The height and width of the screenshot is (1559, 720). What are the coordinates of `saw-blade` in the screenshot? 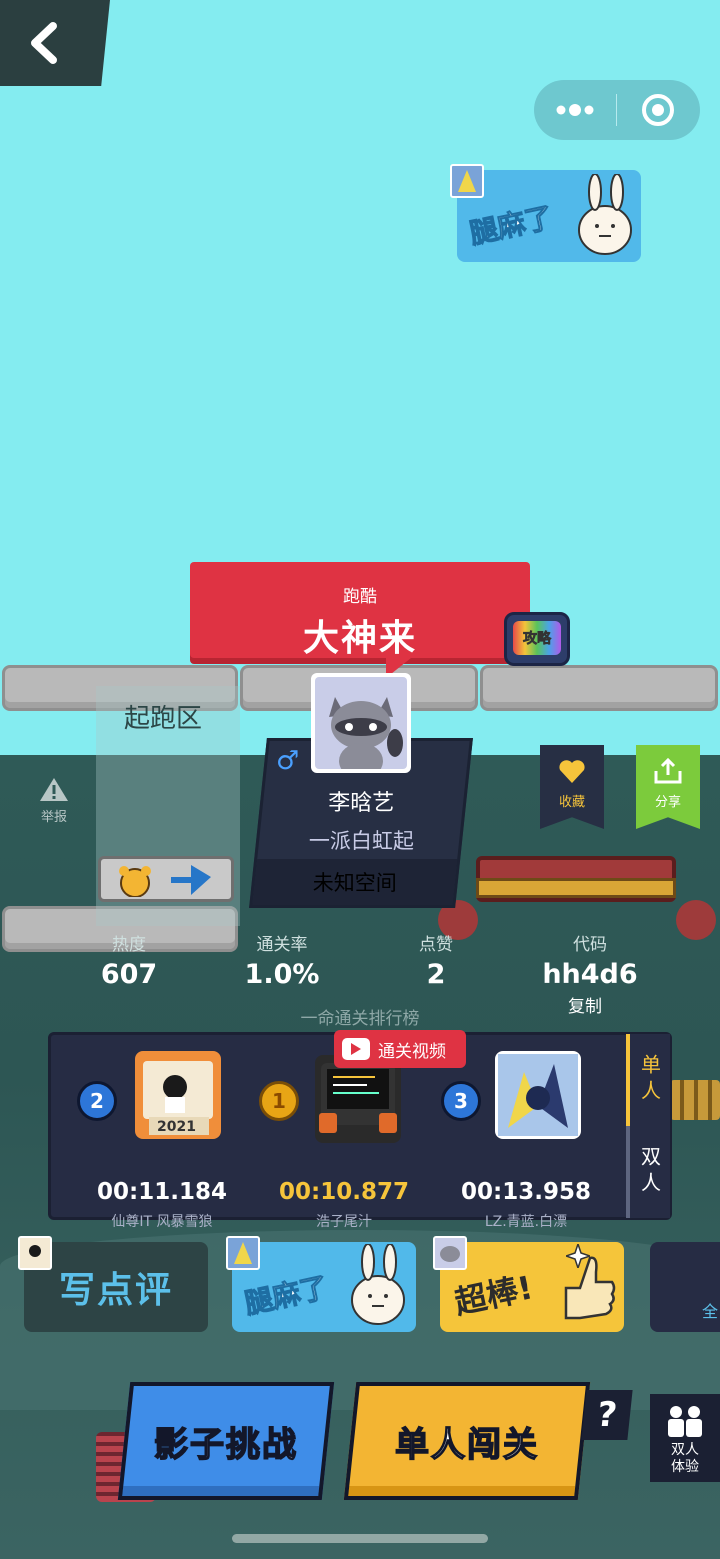 It's located at (696, 920).